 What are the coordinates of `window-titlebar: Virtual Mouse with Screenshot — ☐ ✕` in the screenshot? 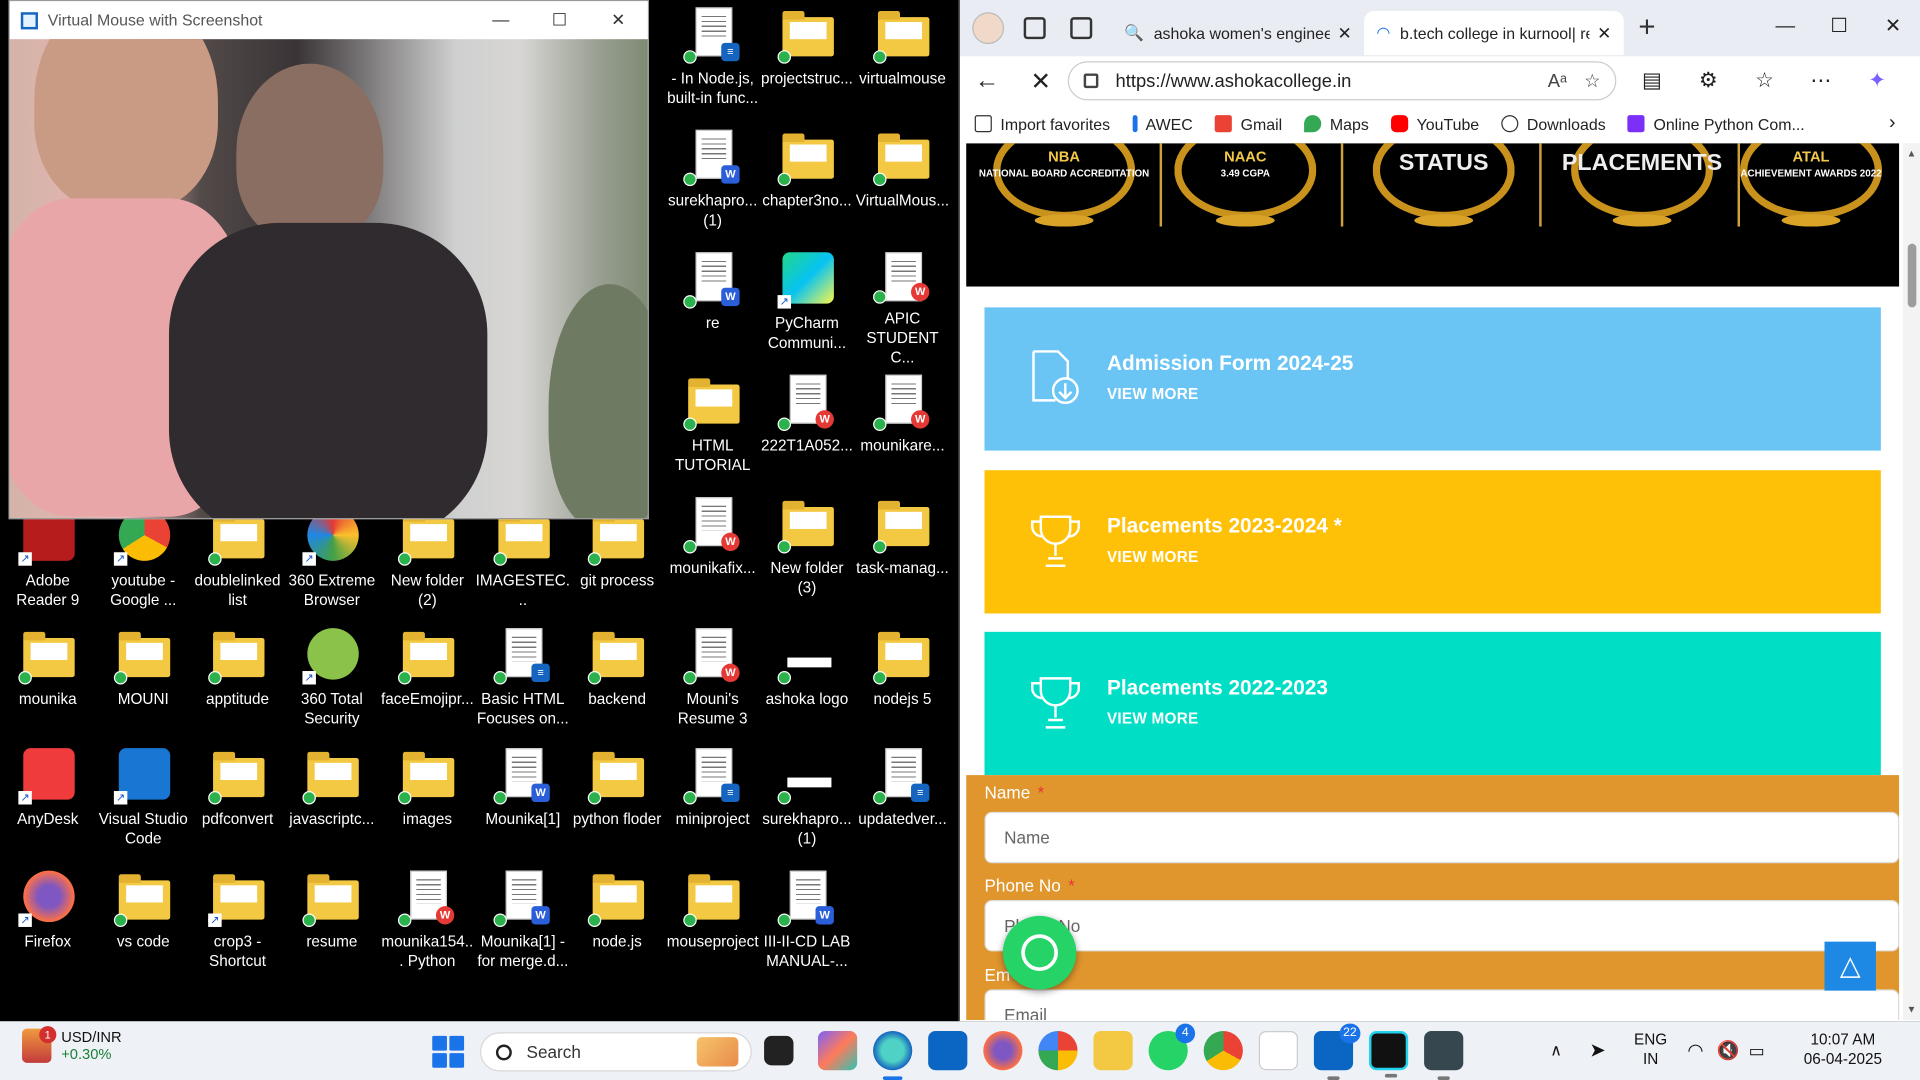 It's located at (328, 20).